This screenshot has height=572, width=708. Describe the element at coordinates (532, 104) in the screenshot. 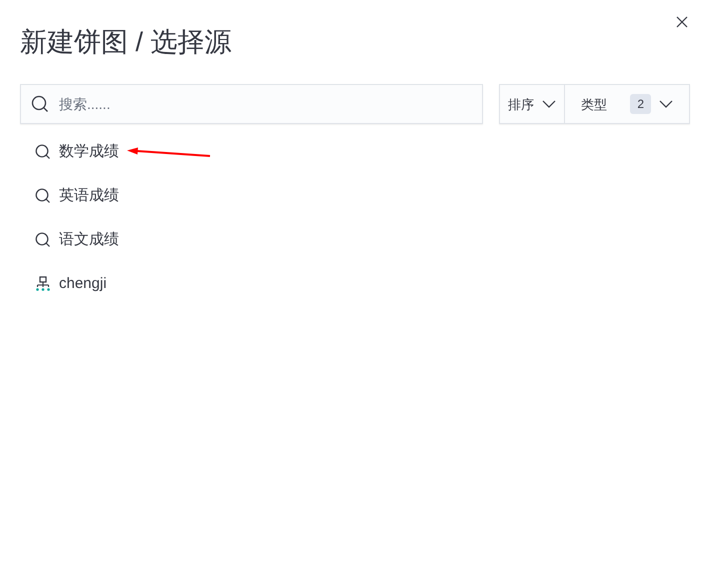

I see `sort-button: 排序` at that location.